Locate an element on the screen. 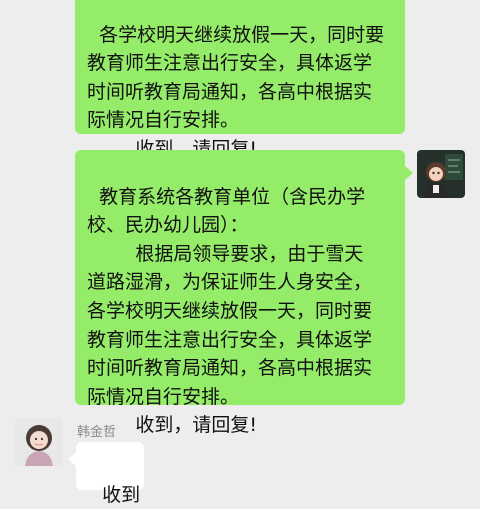  own-avatar is located at coordinates (441, 174).